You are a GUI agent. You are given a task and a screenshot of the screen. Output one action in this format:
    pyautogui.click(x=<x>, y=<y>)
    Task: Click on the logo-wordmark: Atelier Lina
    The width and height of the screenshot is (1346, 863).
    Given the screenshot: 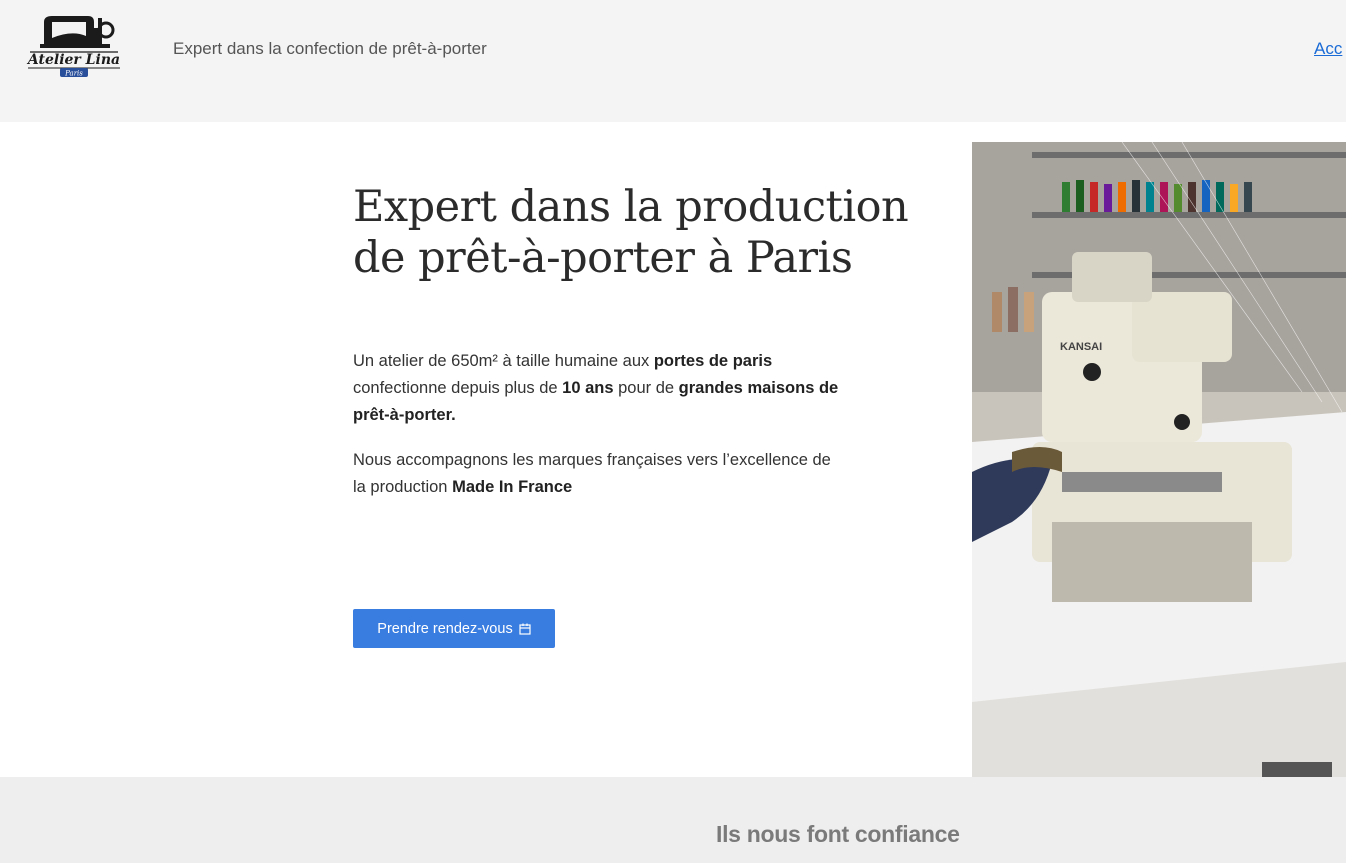 What is the action you would take?
    pyautogui.click(x=73, y=60)
    